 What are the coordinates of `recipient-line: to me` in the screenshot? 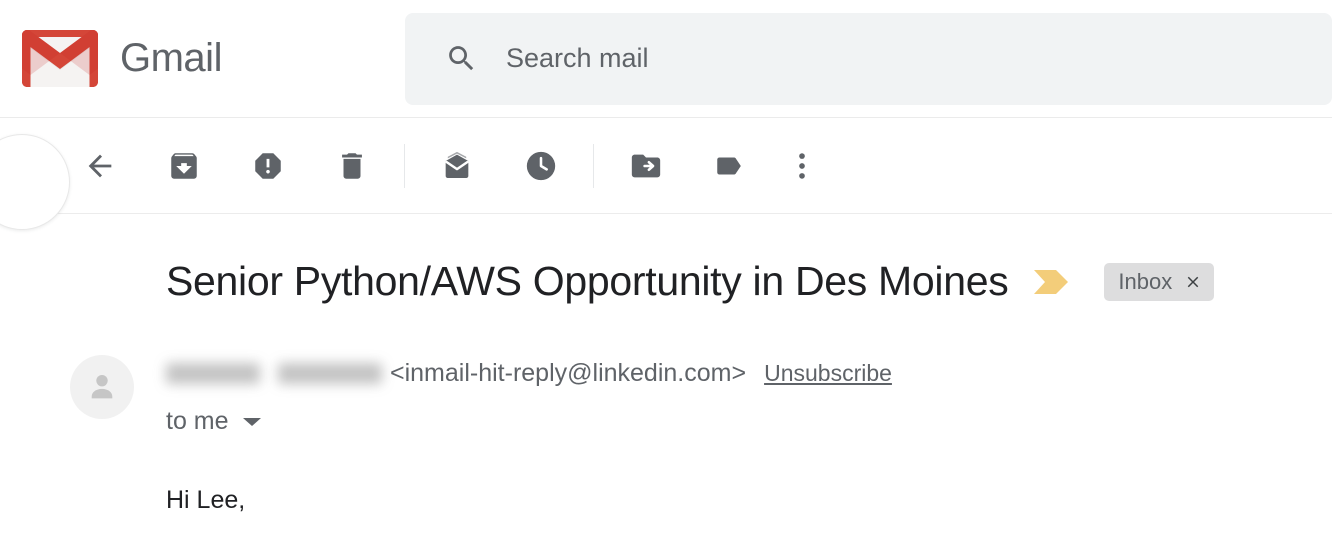 It's located at (213, 421).